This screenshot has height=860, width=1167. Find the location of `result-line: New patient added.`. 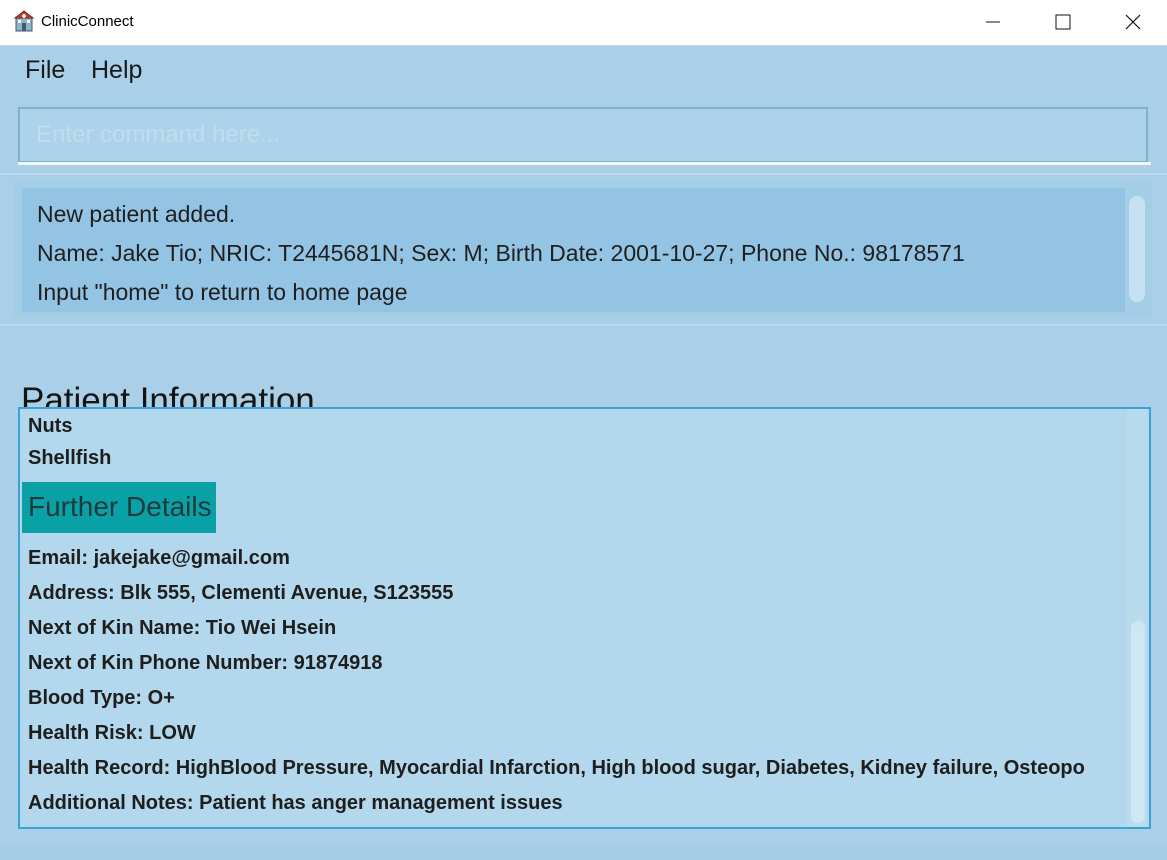

result-line: New patient added. is located at coordinates (136, 214).